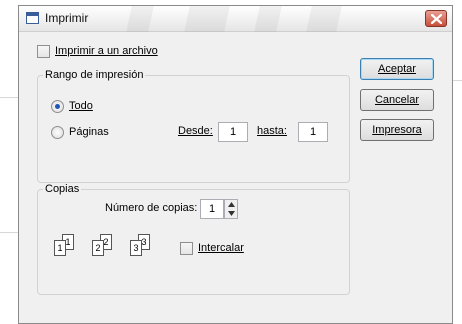 This screenshot has width=462, height=324. What do you see at coordinates (212, 209) in the screenshot?
I see `copies-count-input: 1` at bounding box center [212, 209].